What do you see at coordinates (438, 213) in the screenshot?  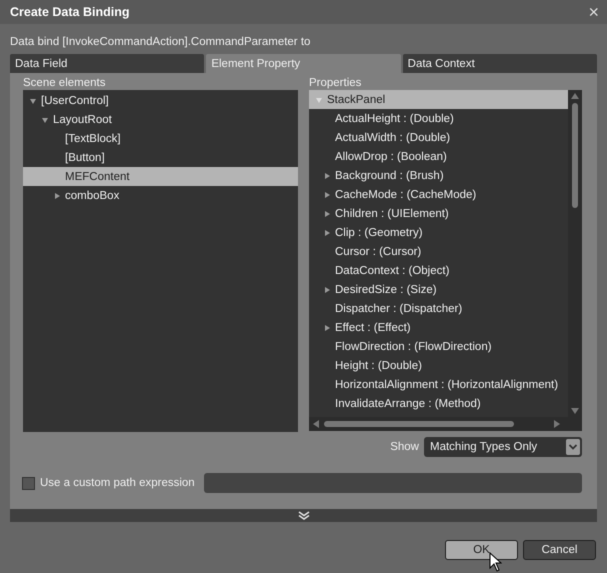 I see `property-item: Children : (UIElement)` at bounding box center [438, 213].